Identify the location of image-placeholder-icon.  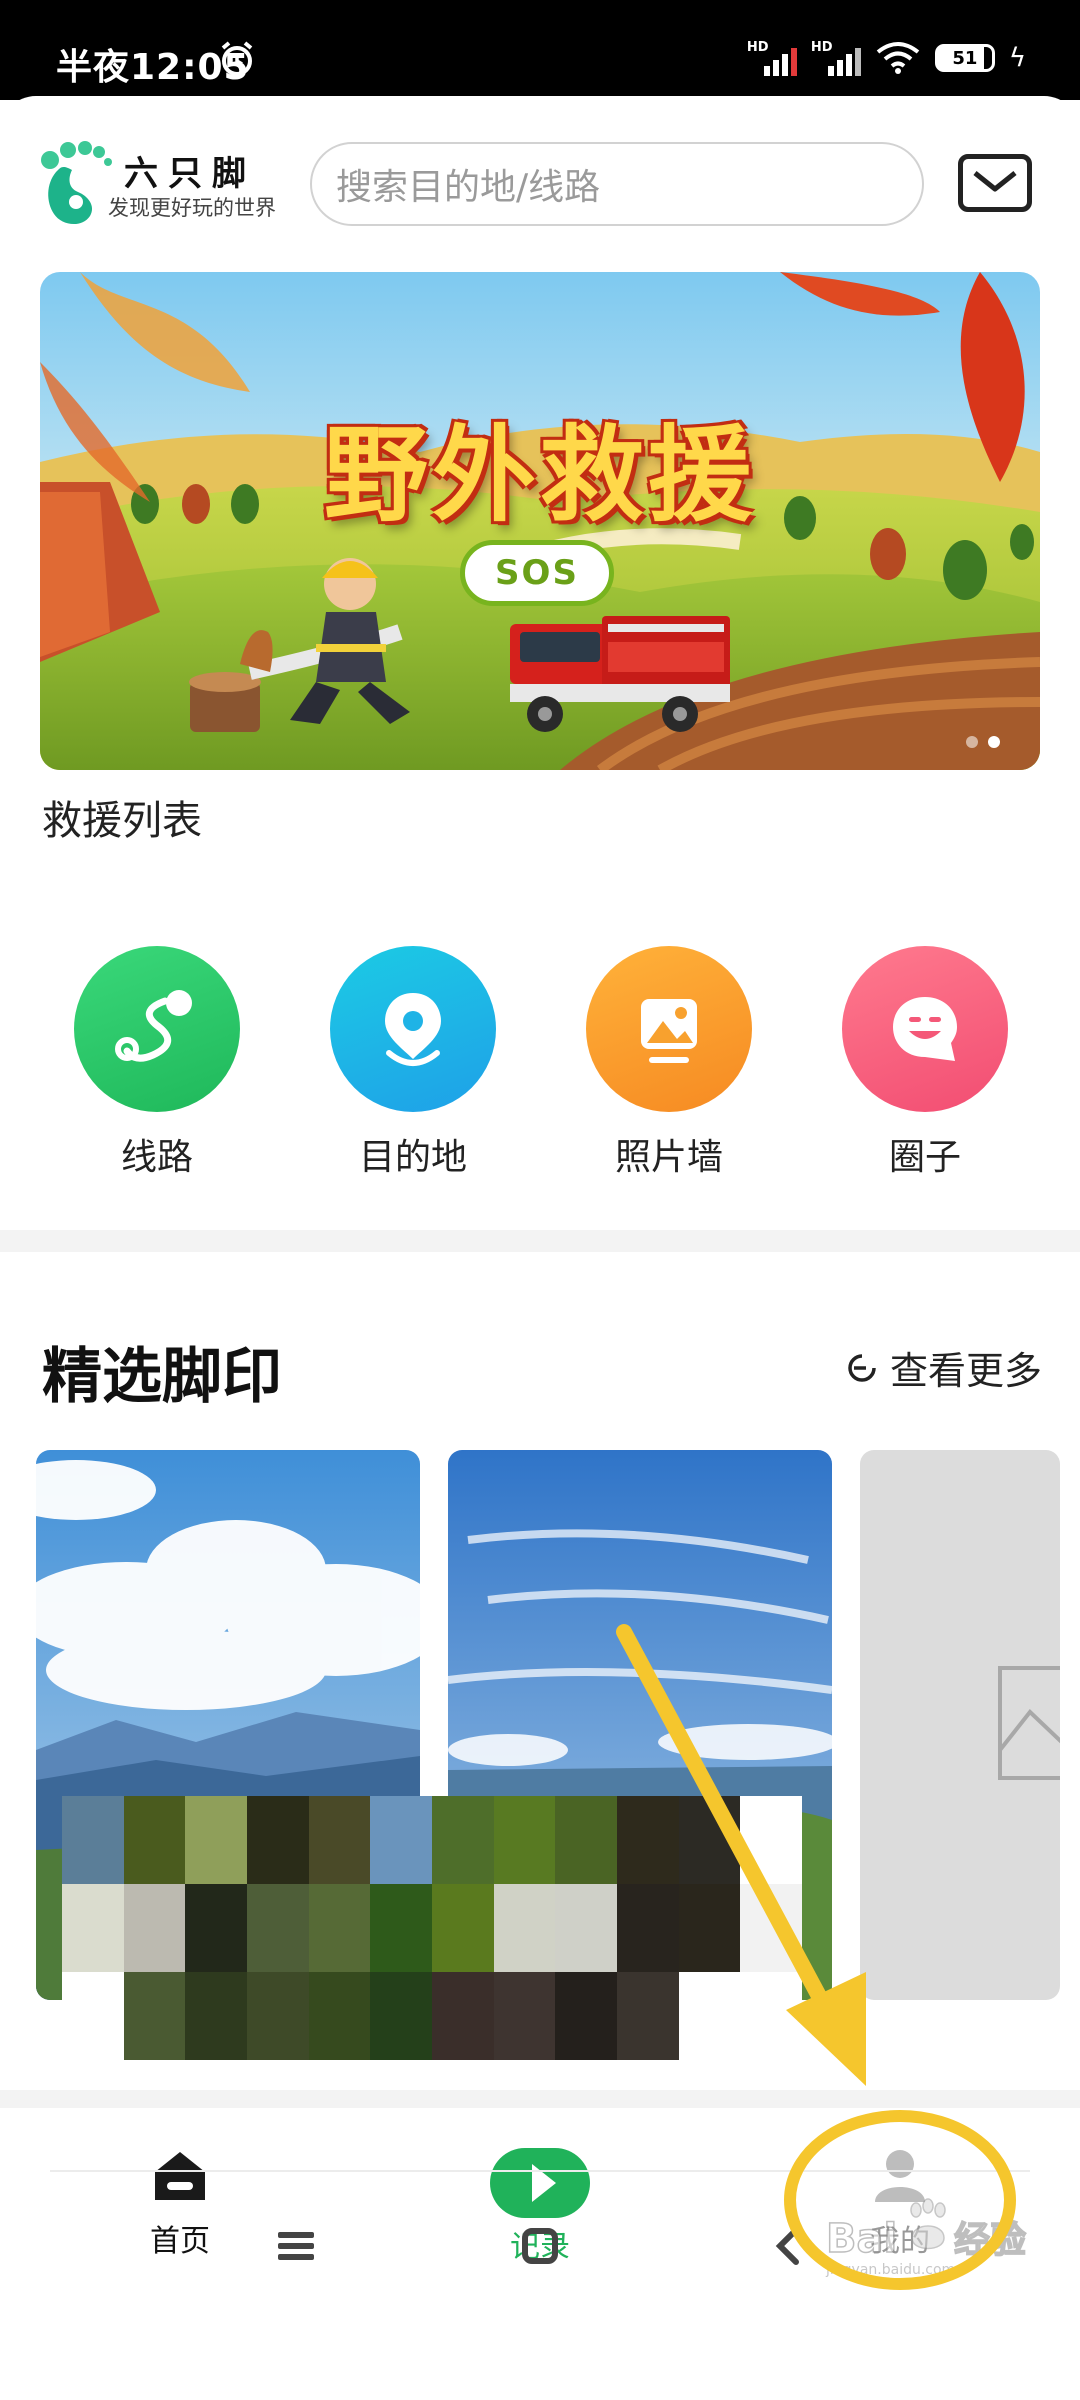
(1029, 1723).